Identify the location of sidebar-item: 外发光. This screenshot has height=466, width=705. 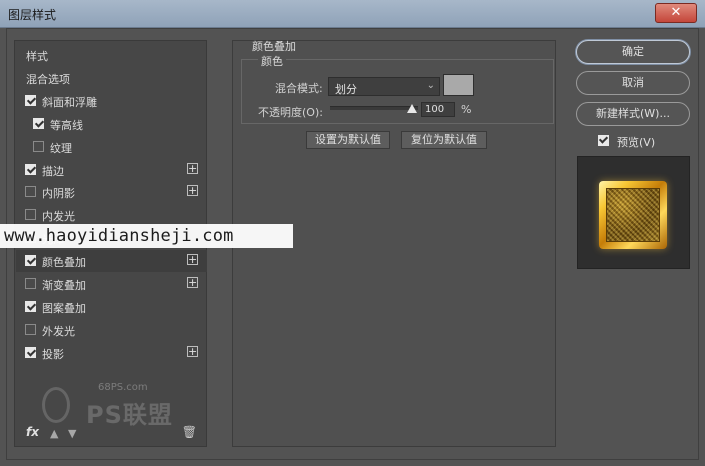
(111, 330).